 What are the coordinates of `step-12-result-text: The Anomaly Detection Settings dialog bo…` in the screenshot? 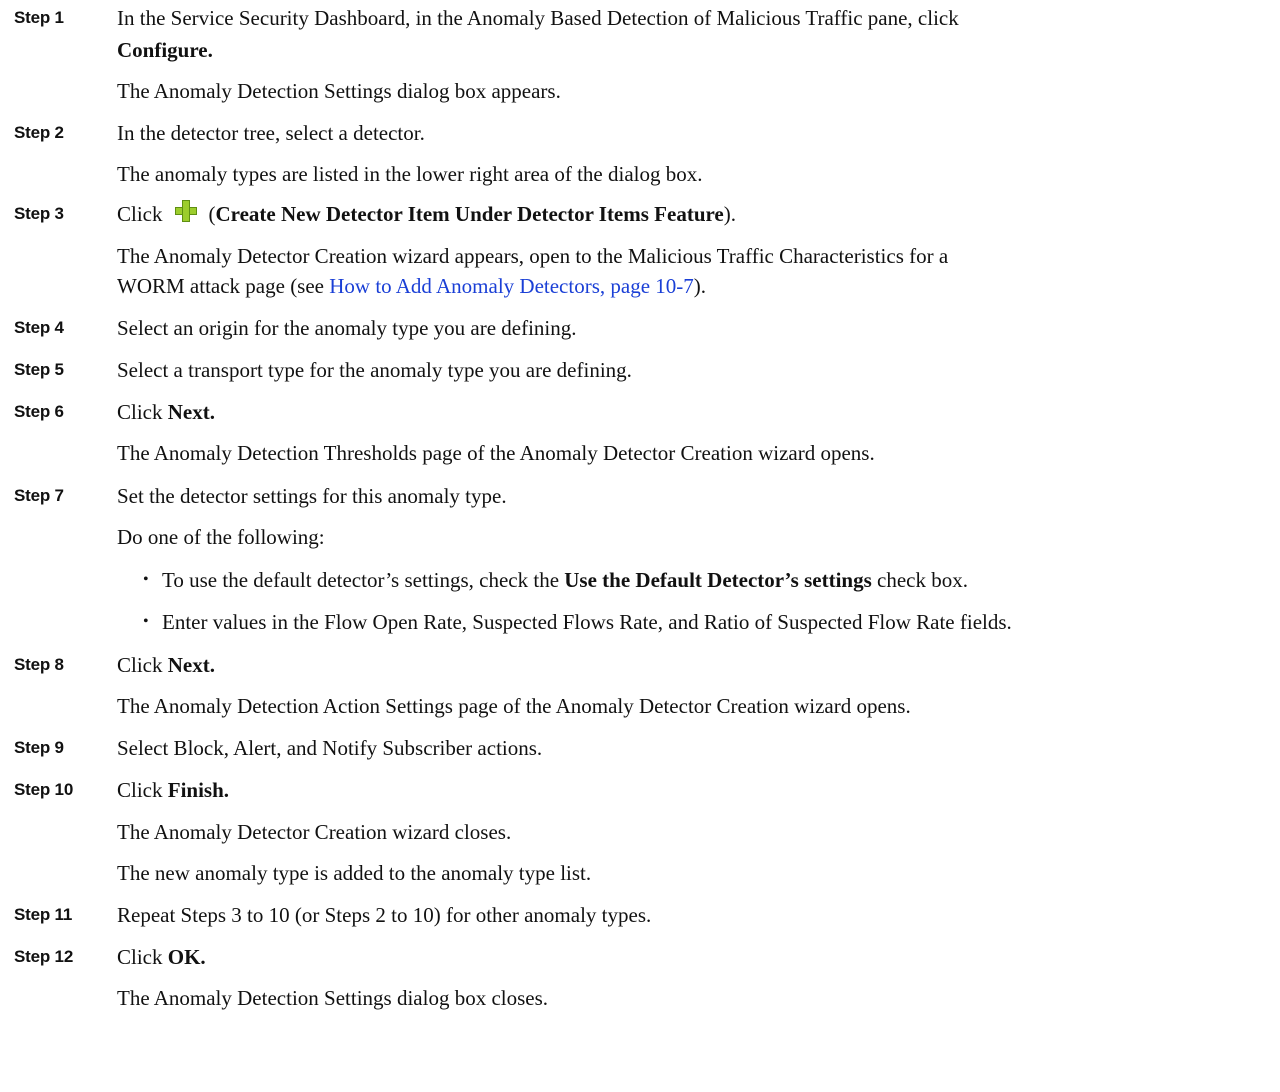 It's located at (333, 998).